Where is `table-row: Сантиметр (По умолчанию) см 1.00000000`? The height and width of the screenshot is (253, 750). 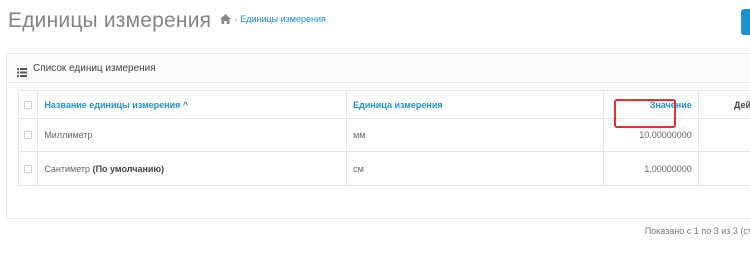
table-row: Сантиметр (По умолчанию) см 1.00000000 is located at coordinates (384, 168).